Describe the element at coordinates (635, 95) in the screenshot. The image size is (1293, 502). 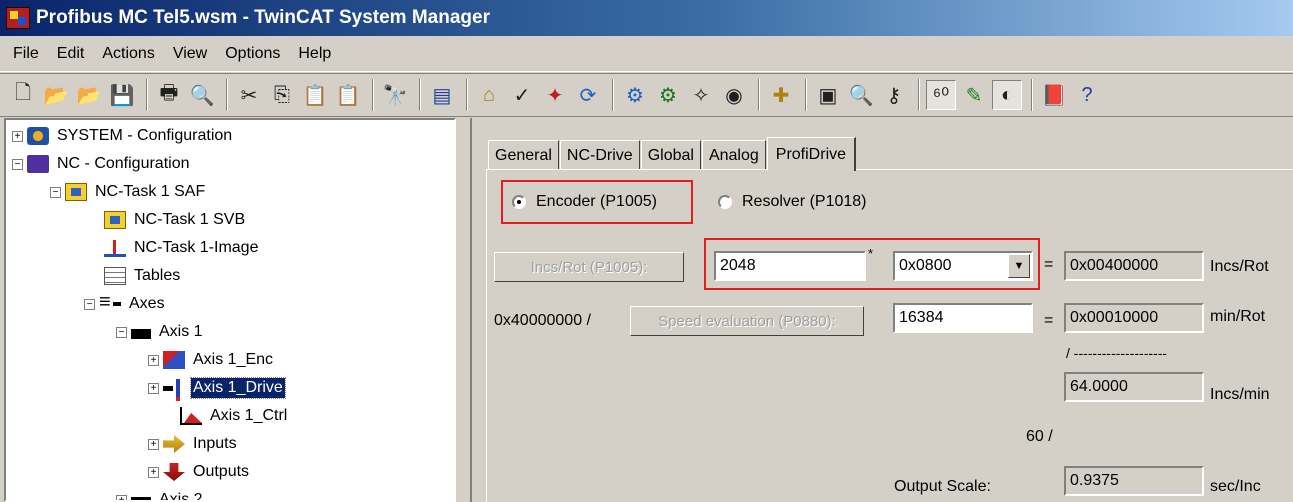
I see `config-mode-icon: ⚙` at that location.